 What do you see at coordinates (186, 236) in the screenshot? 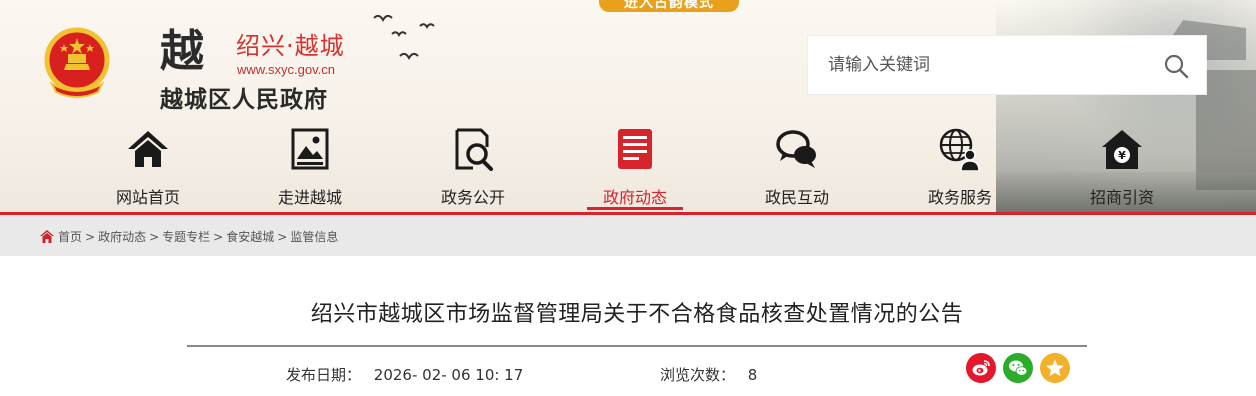
I see `breadcrumb-special-topics: 专题专栏` at bounding box center [186, 236].